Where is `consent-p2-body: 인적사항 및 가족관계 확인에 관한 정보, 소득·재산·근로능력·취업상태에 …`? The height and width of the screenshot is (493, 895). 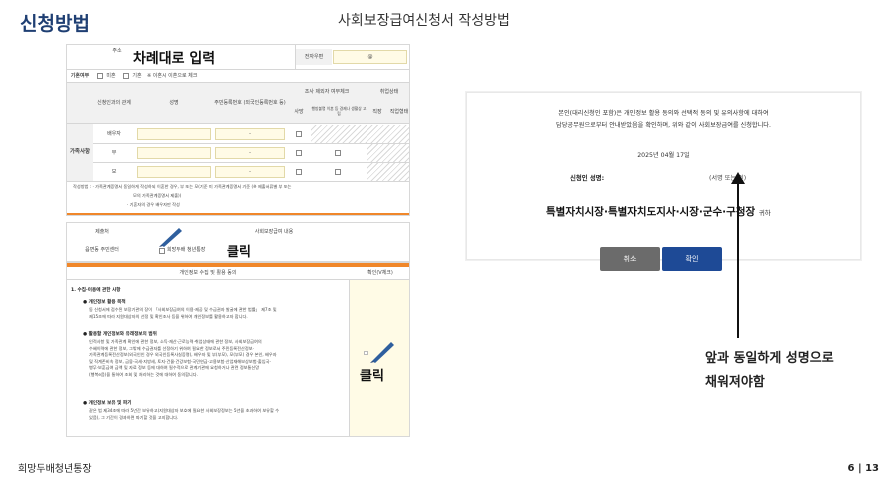 consent-p2-body: 인적사항 및 가족관계 확인에 관한 정보, 소득·재산·근로능력·취업상태에 … is located at coordinates (183, 358).